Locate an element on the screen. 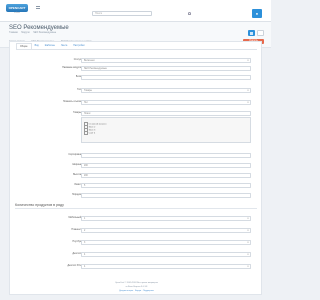 Image resolution: width=320 pixels, height=300 pixels. width-input: 200 is located at coordinates (166, 165).